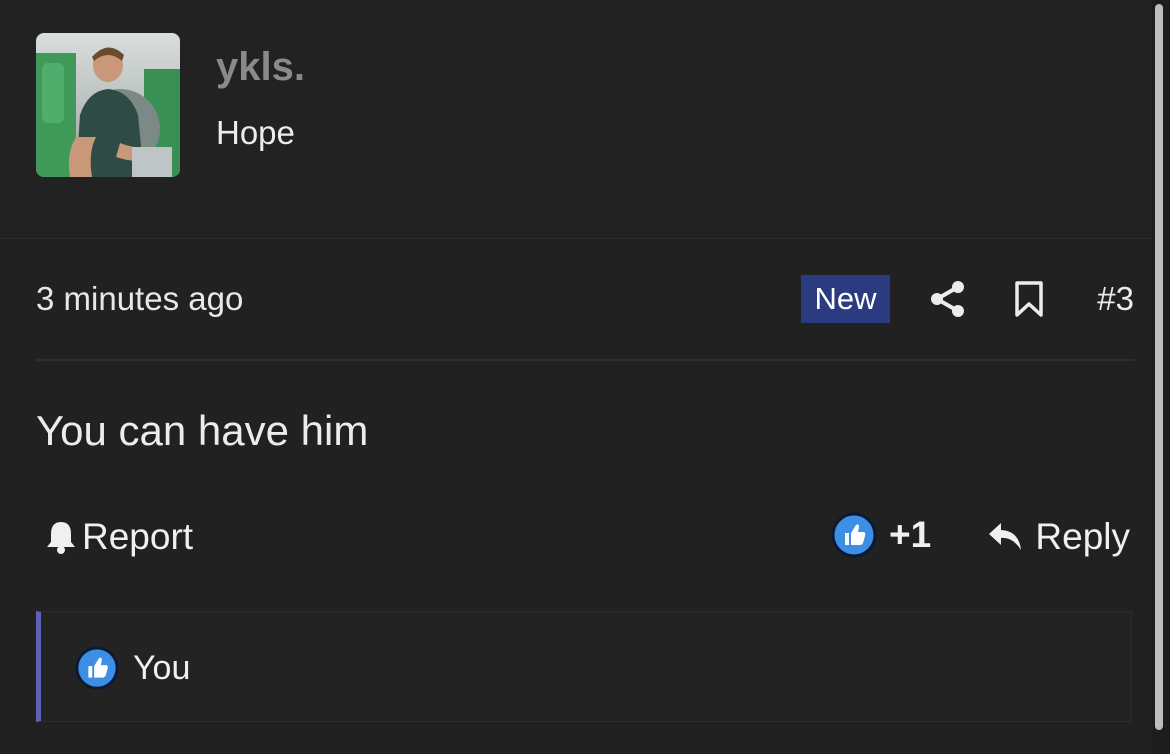  What do you see at coordinates (61, 538) in the screenshot?
I see `bell-icon` at bounding box center [61, 538].